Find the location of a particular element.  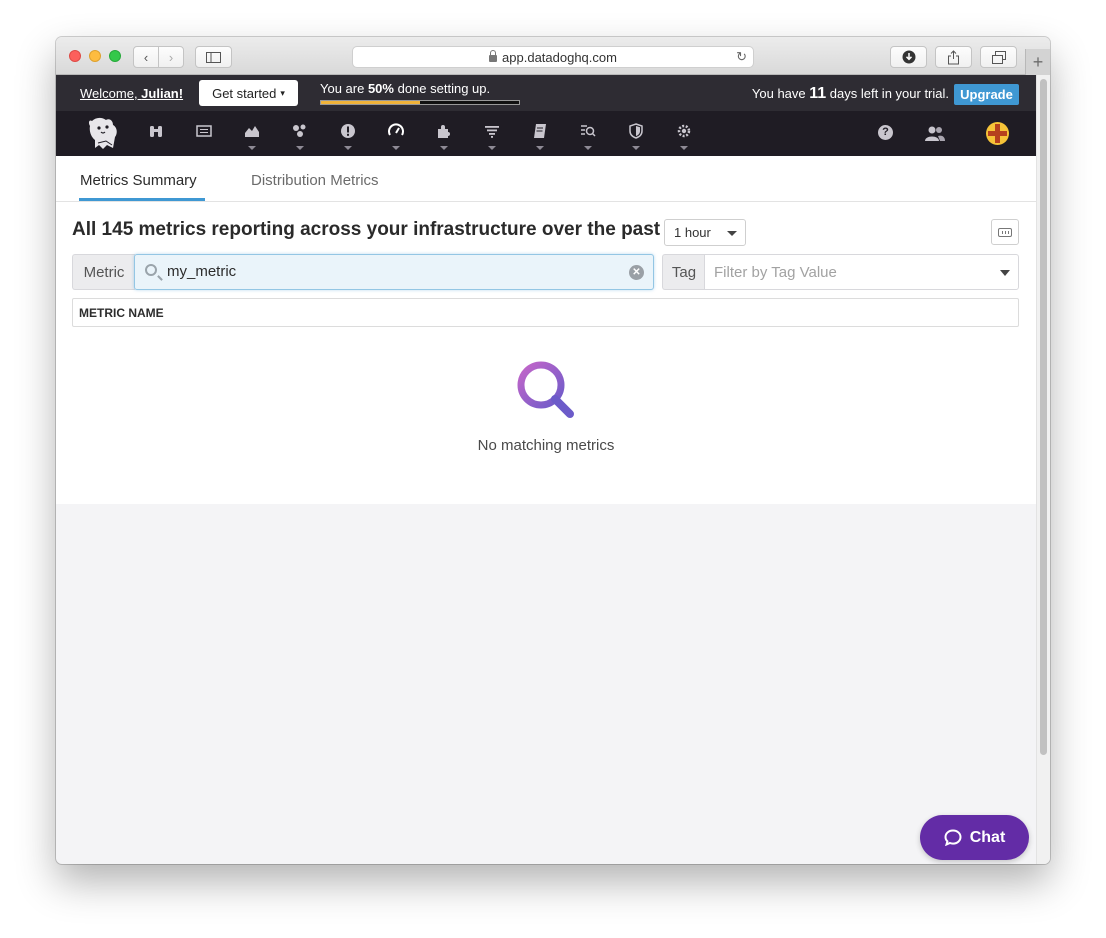

user-name: Julian! is located at coordinates (162, 93).